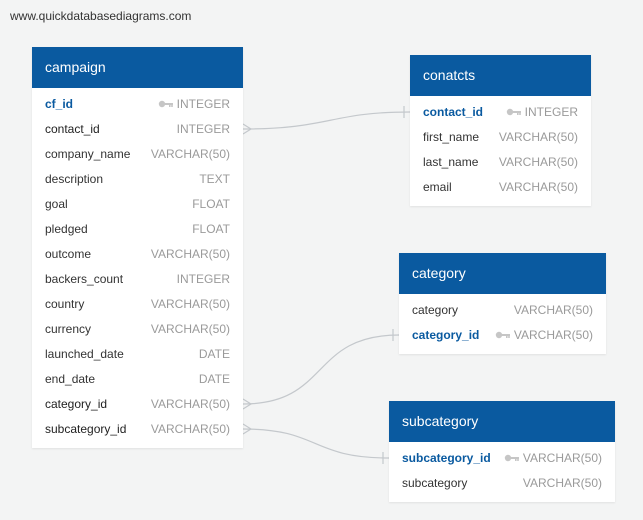 This screenshot has height=520, width=643. Describe the element at coordinates (137, 204) in the screenshot. I see `field-row: goal FLOAT` at that location.